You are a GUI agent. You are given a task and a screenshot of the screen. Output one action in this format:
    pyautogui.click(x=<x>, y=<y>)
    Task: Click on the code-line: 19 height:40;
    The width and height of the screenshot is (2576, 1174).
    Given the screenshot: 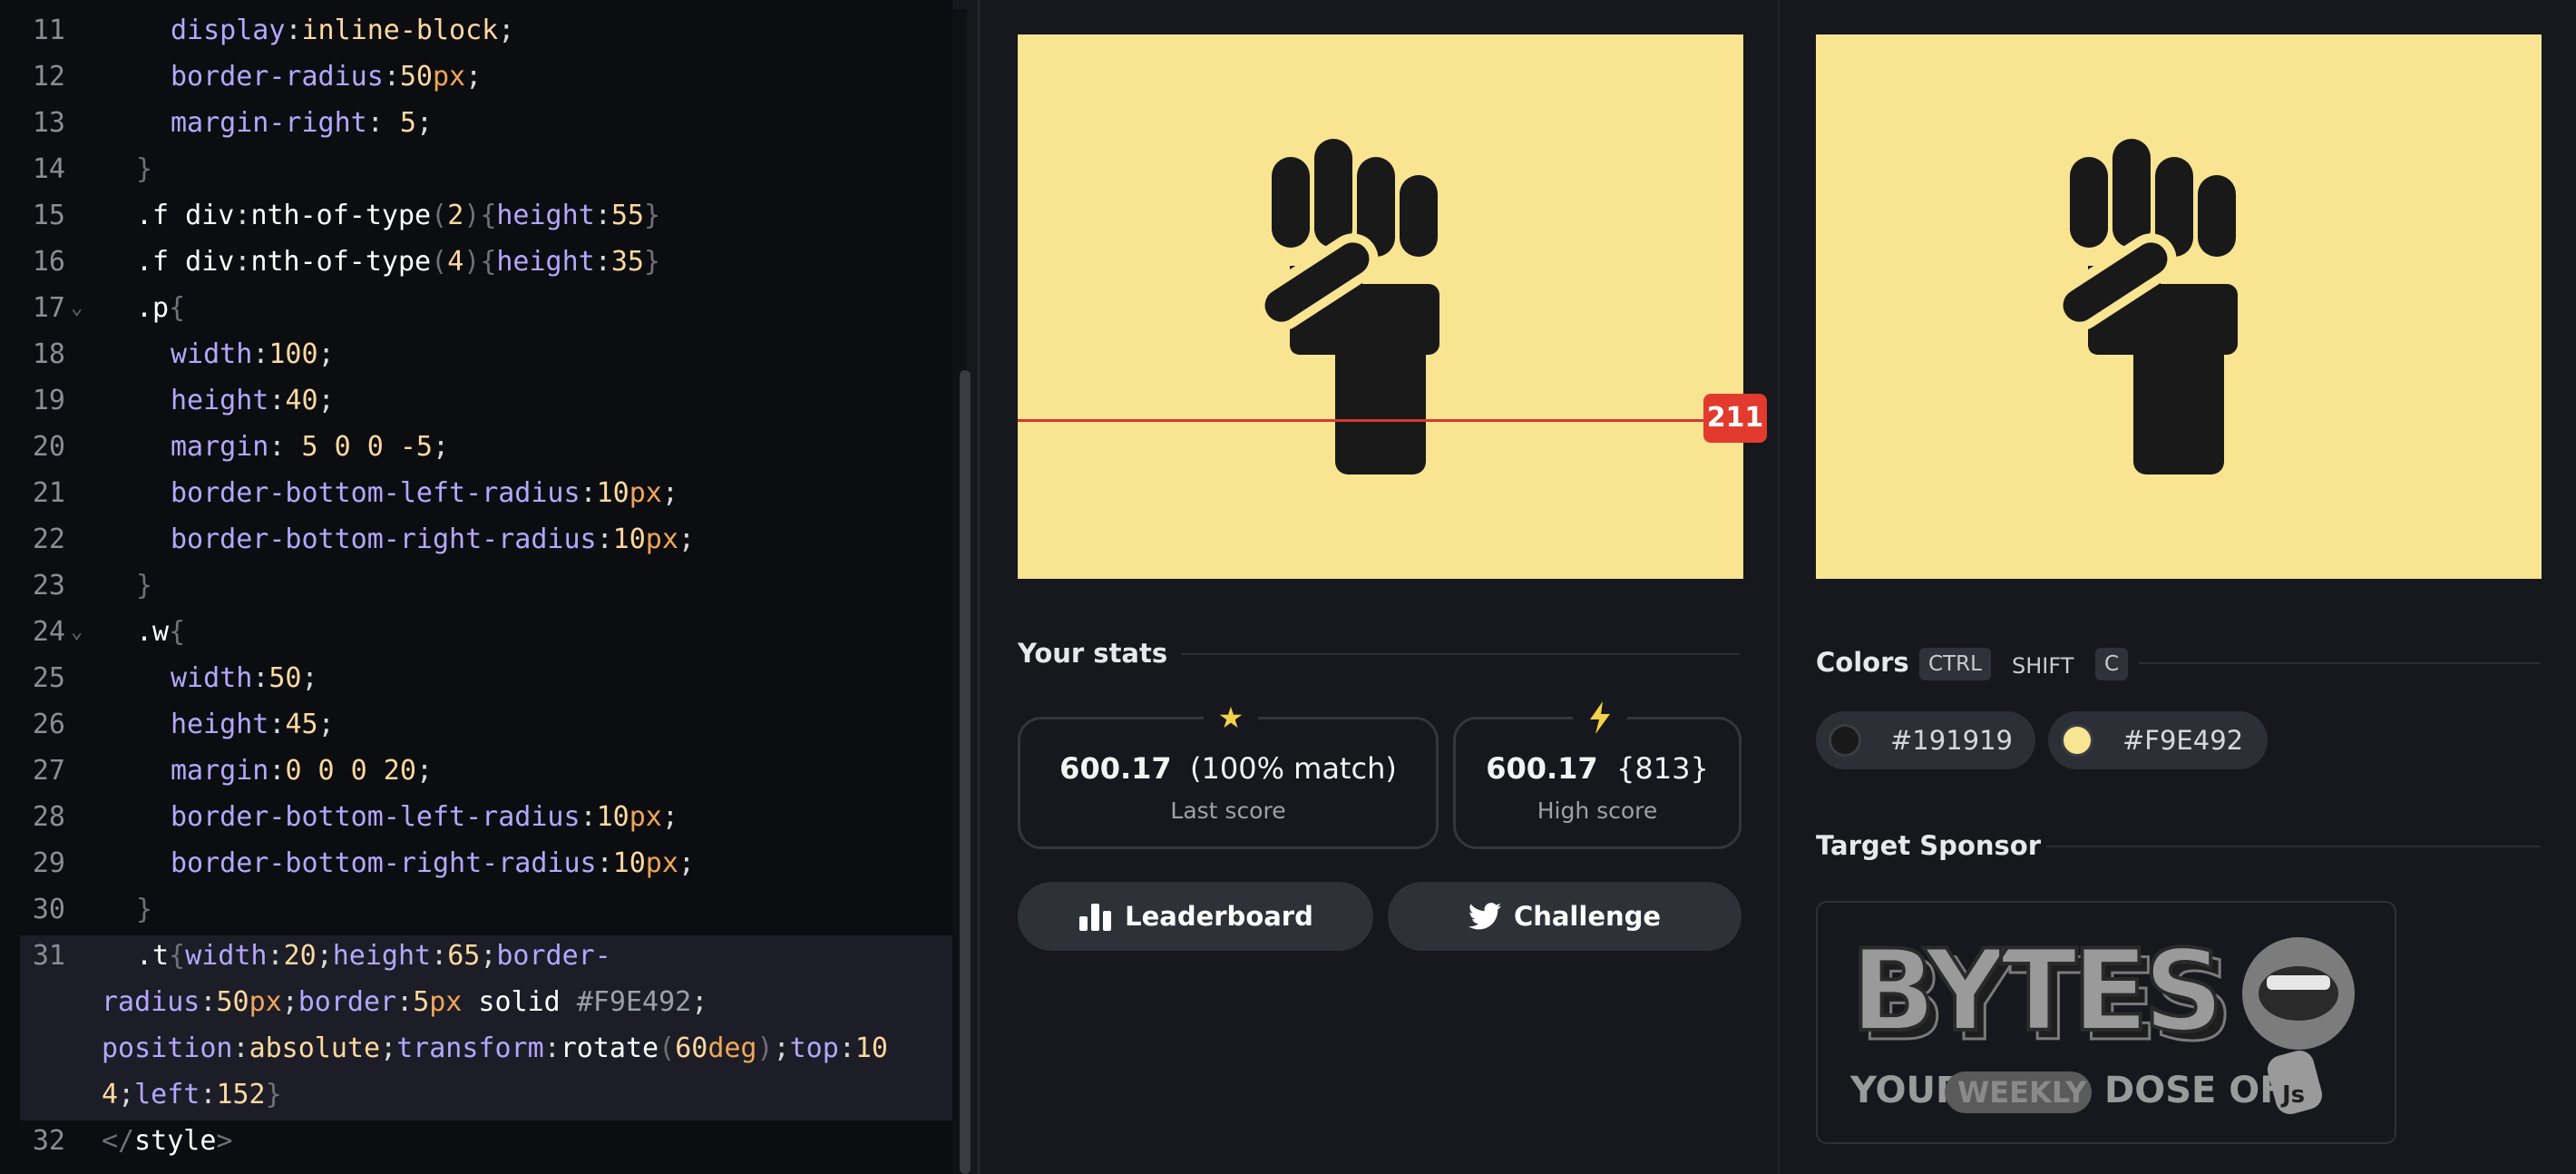 What is the action you would take?
    pyautogui.click(x=476, y=400)
    